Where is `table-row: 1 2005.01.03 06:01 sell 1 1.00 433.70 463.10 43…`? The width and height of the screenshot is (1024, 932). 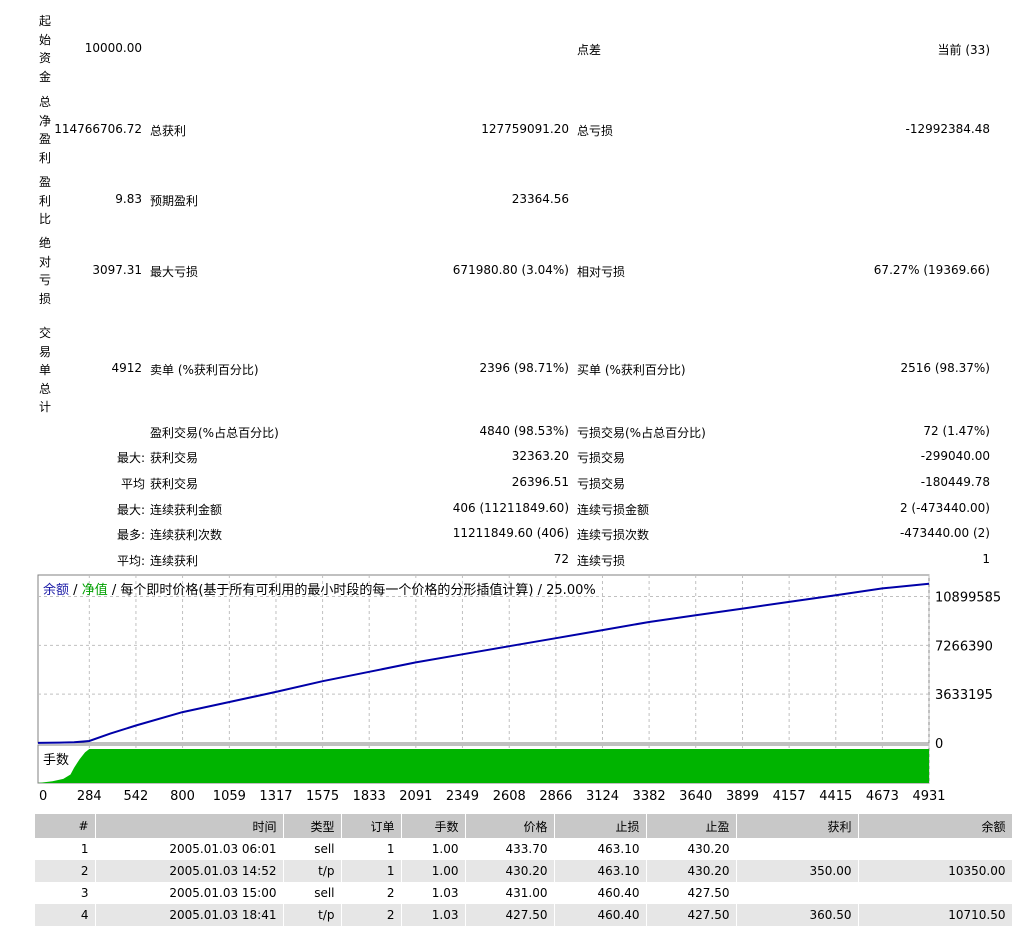 table-row: 1 2005.01.03 06:01 sell 1 1.00 433.70 463.10 43… is located at coordinates (524, 849).